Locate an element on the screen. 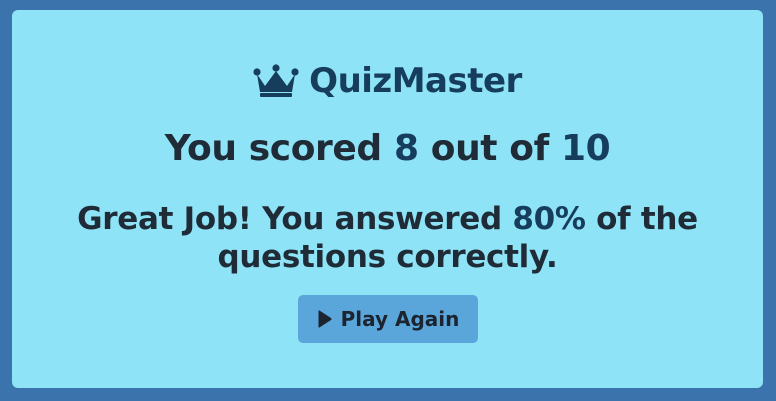 The image size is (776, 401). message-prefix: Great Job! You answered is located at coordinates (289, 219).